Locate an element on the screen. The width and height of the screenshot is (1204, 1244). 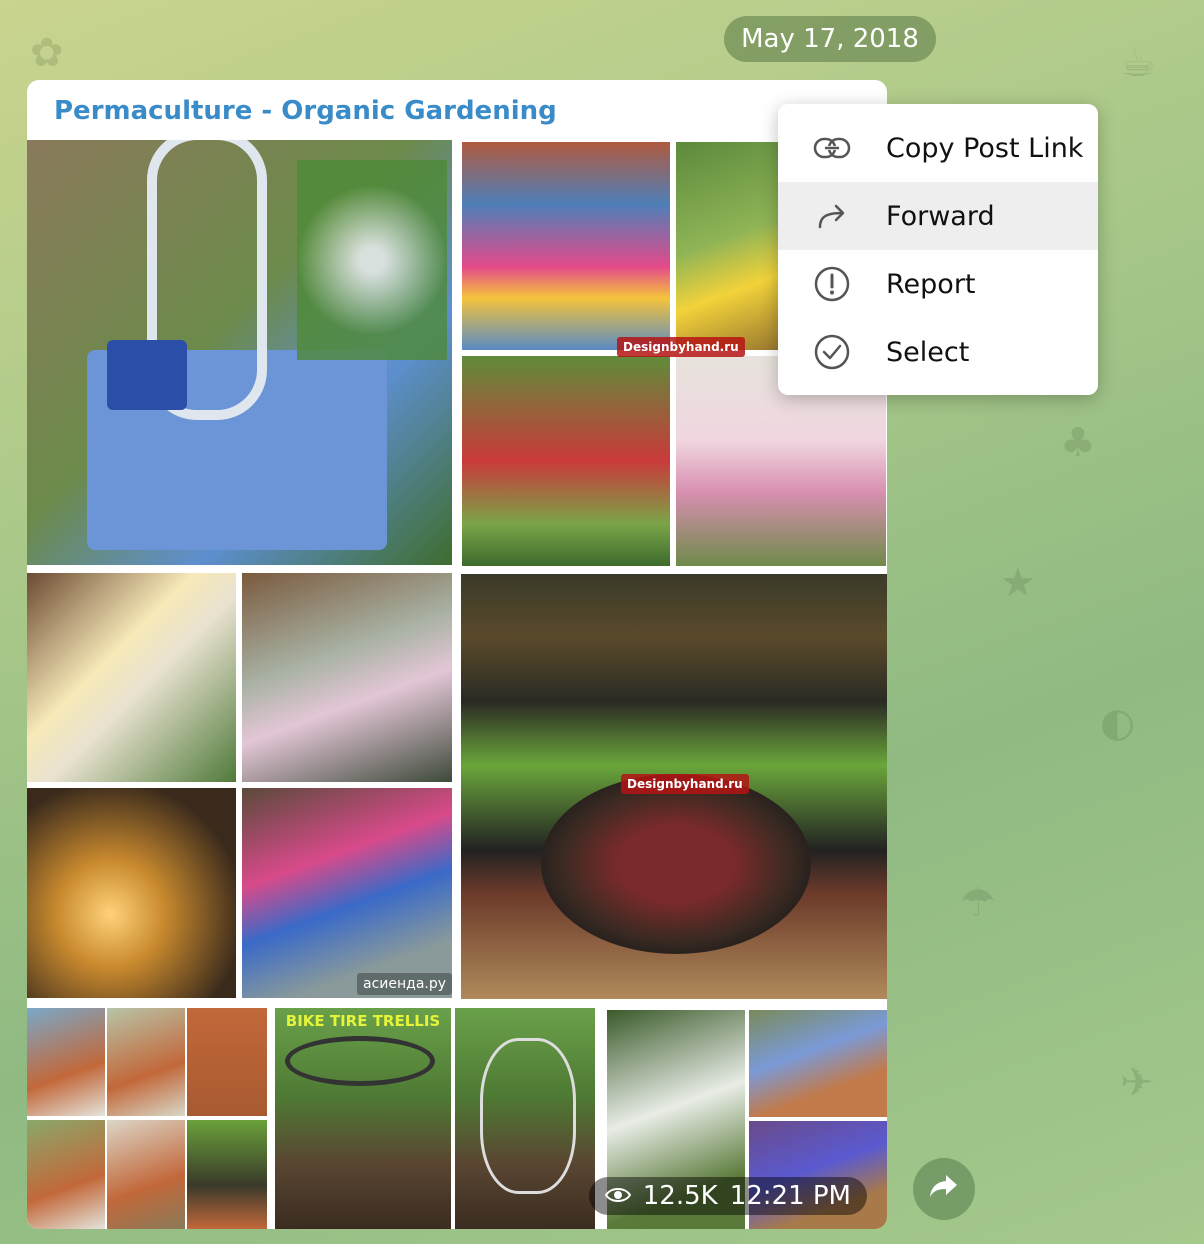
menu-item-label: Select is located at coordinates (928, 352).